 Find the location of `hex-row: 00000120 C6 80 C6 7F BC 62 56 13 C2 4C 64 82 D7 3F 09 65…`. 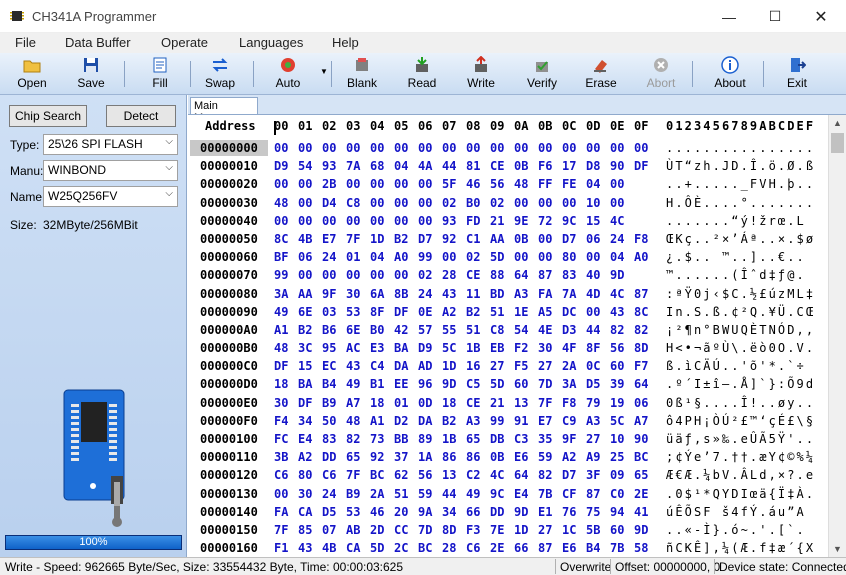

hex-row: 00000120 C6 80 C6 7F BC 62 56 13 C2 4C 64 82 D7 3F 09 65… is located at coordinates (508, 475).